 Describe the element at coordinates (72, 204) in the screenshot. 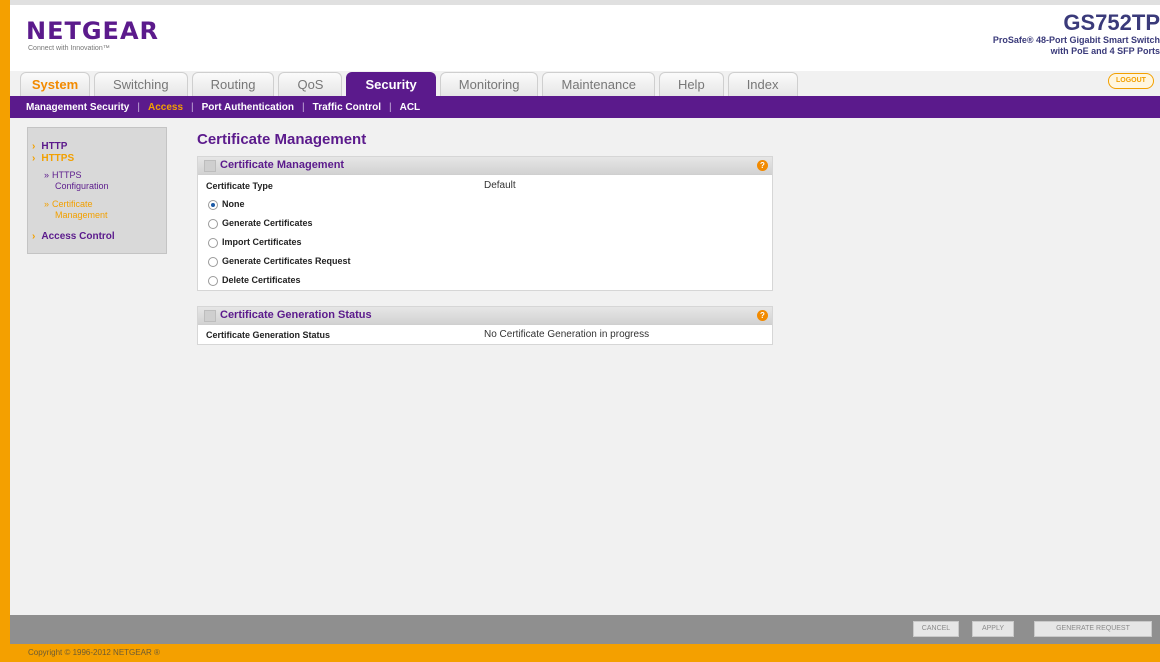

I see `sidebar-item-label-line1: Certificate` at that location.